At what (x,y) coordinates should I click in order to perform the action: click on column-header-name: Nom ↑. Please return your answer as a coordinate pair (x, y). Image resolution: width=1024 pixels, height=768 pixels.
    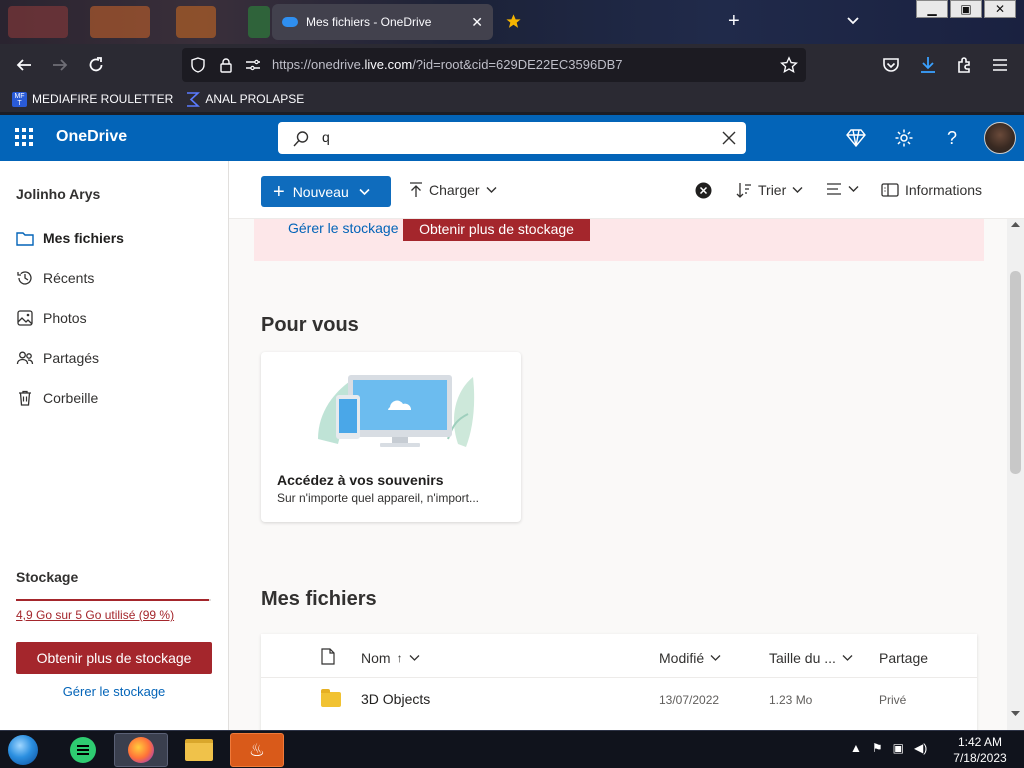
    Looking at the image, I should click on (390, 658).